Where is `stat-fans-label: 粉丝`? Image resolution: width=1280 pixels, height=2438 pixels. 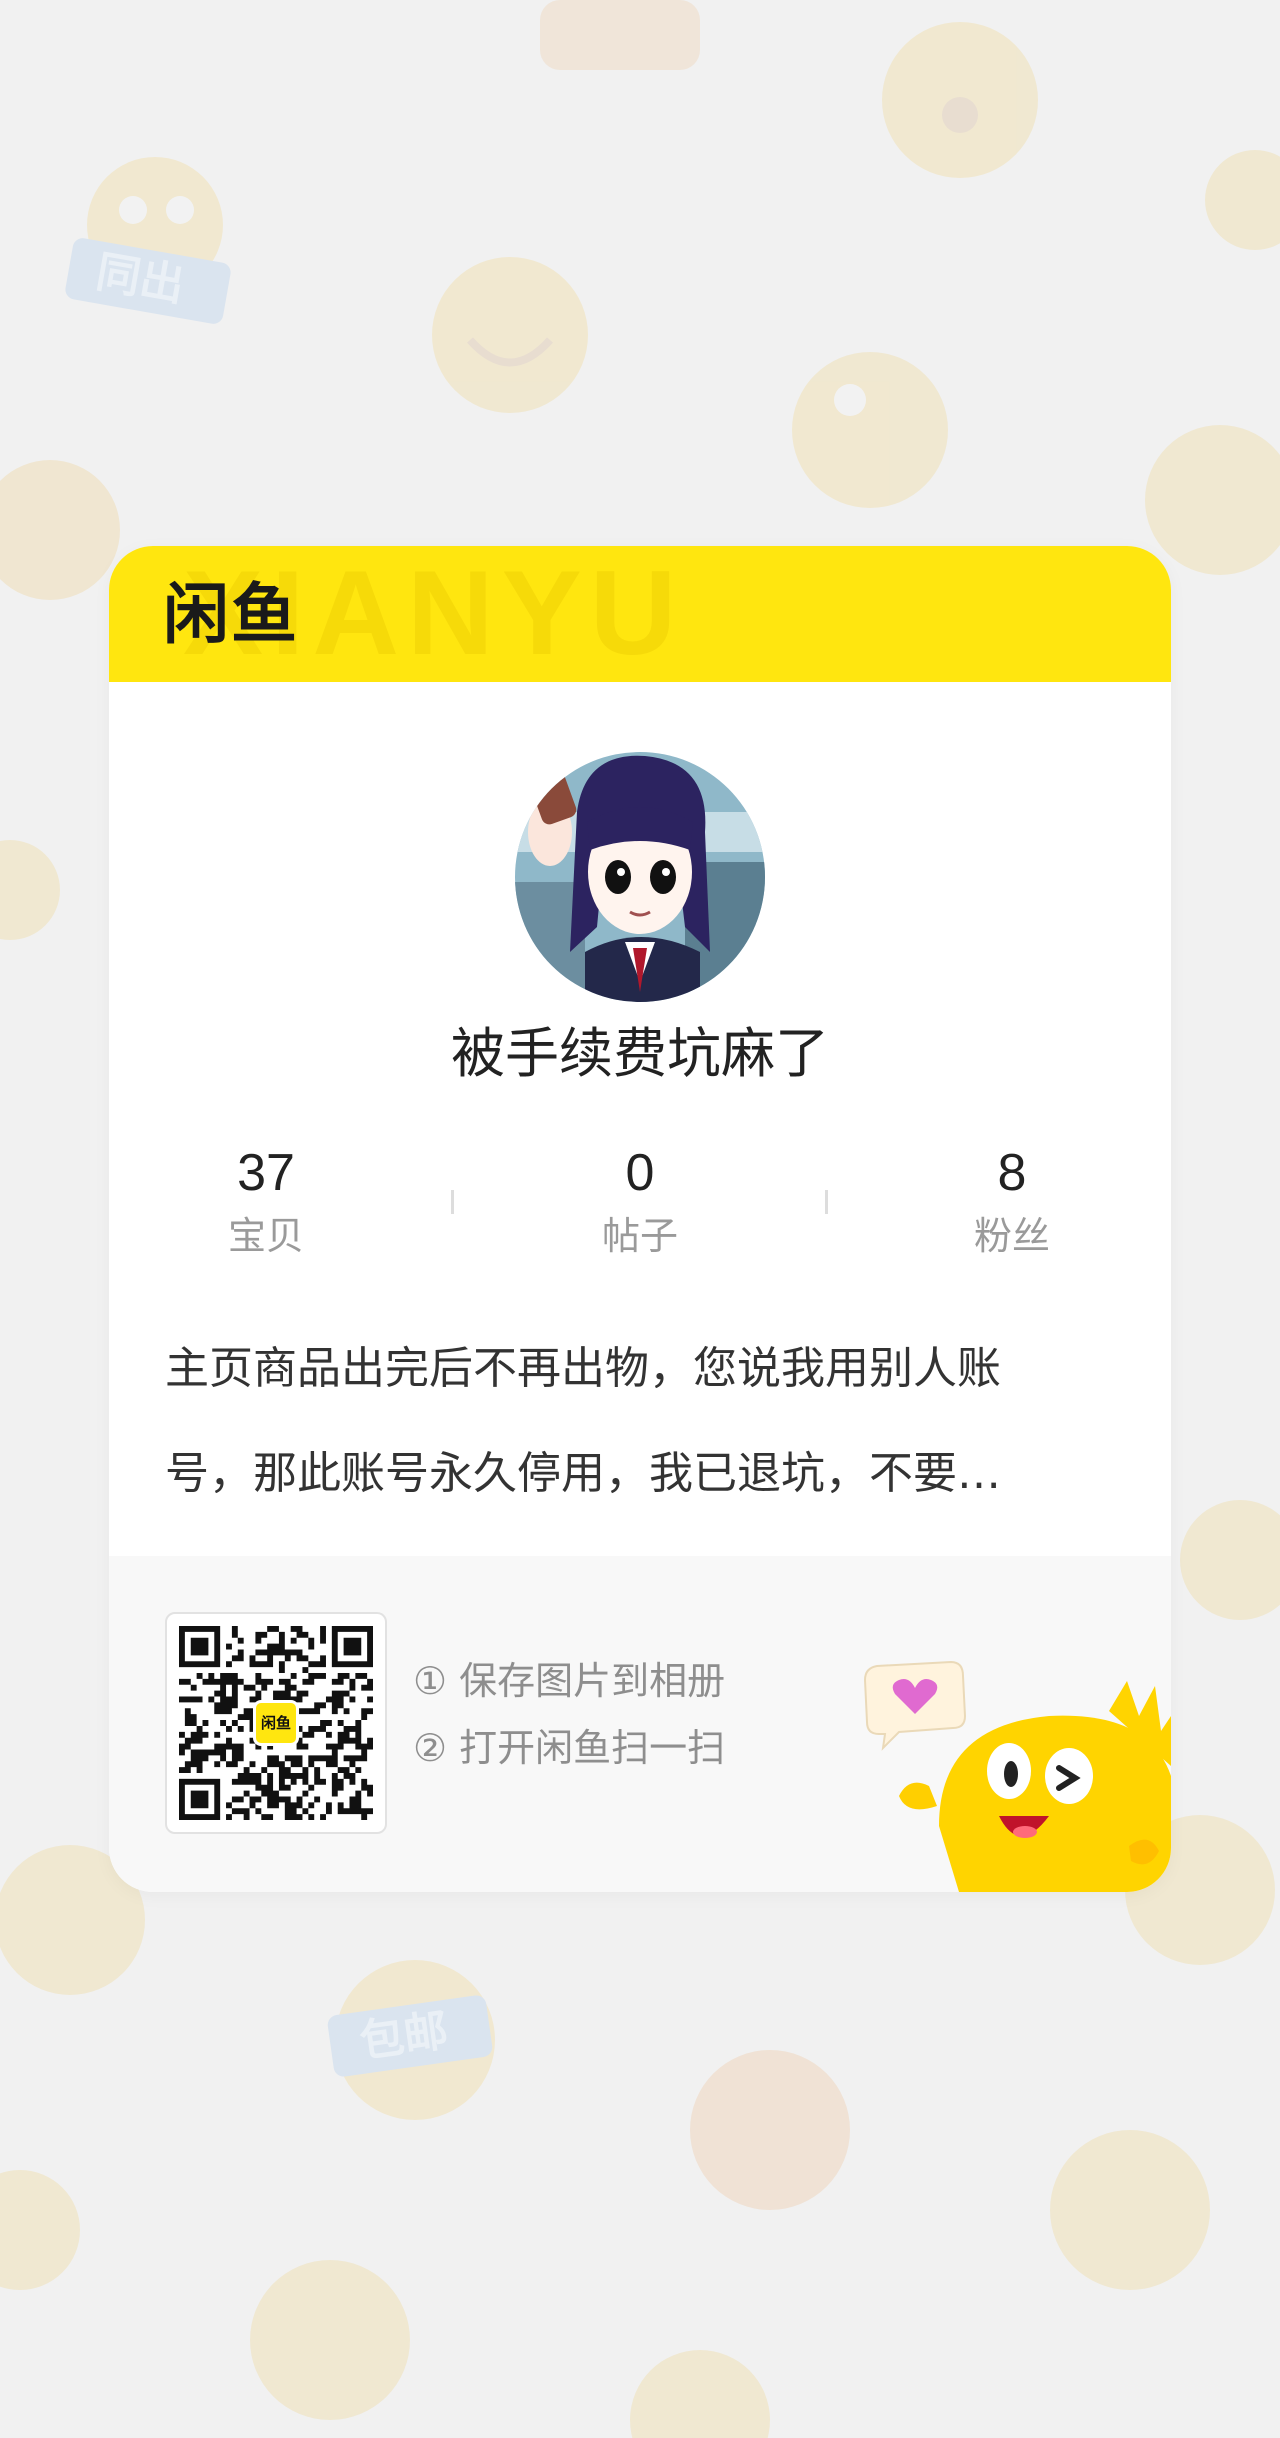
stat-fans-label: 粉丝 is located at coordinates (1011, 1236).